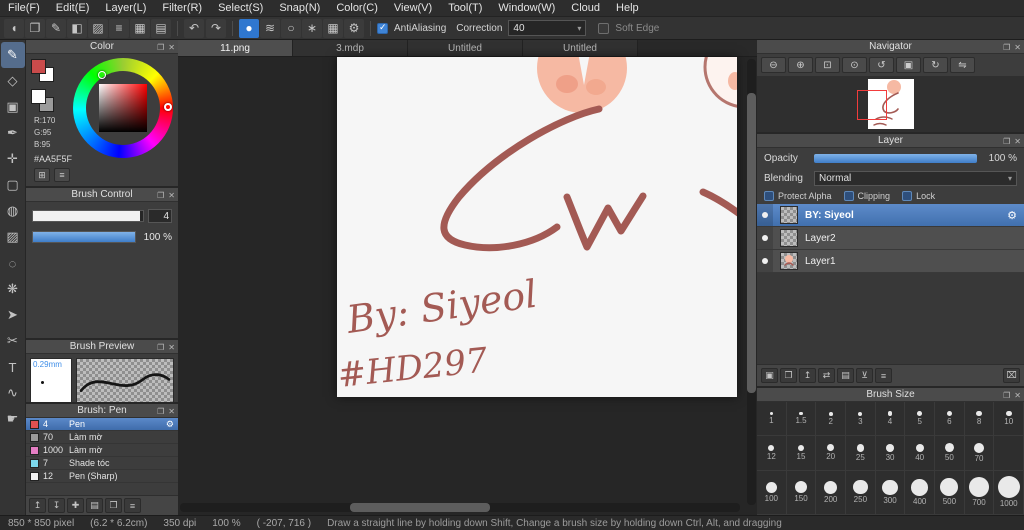 The width and height of the screenshot is (1024, 530). Describe the element at coordinates (979, 492) in the screenshot. I see `brush-size-option-700: 700` at that location.